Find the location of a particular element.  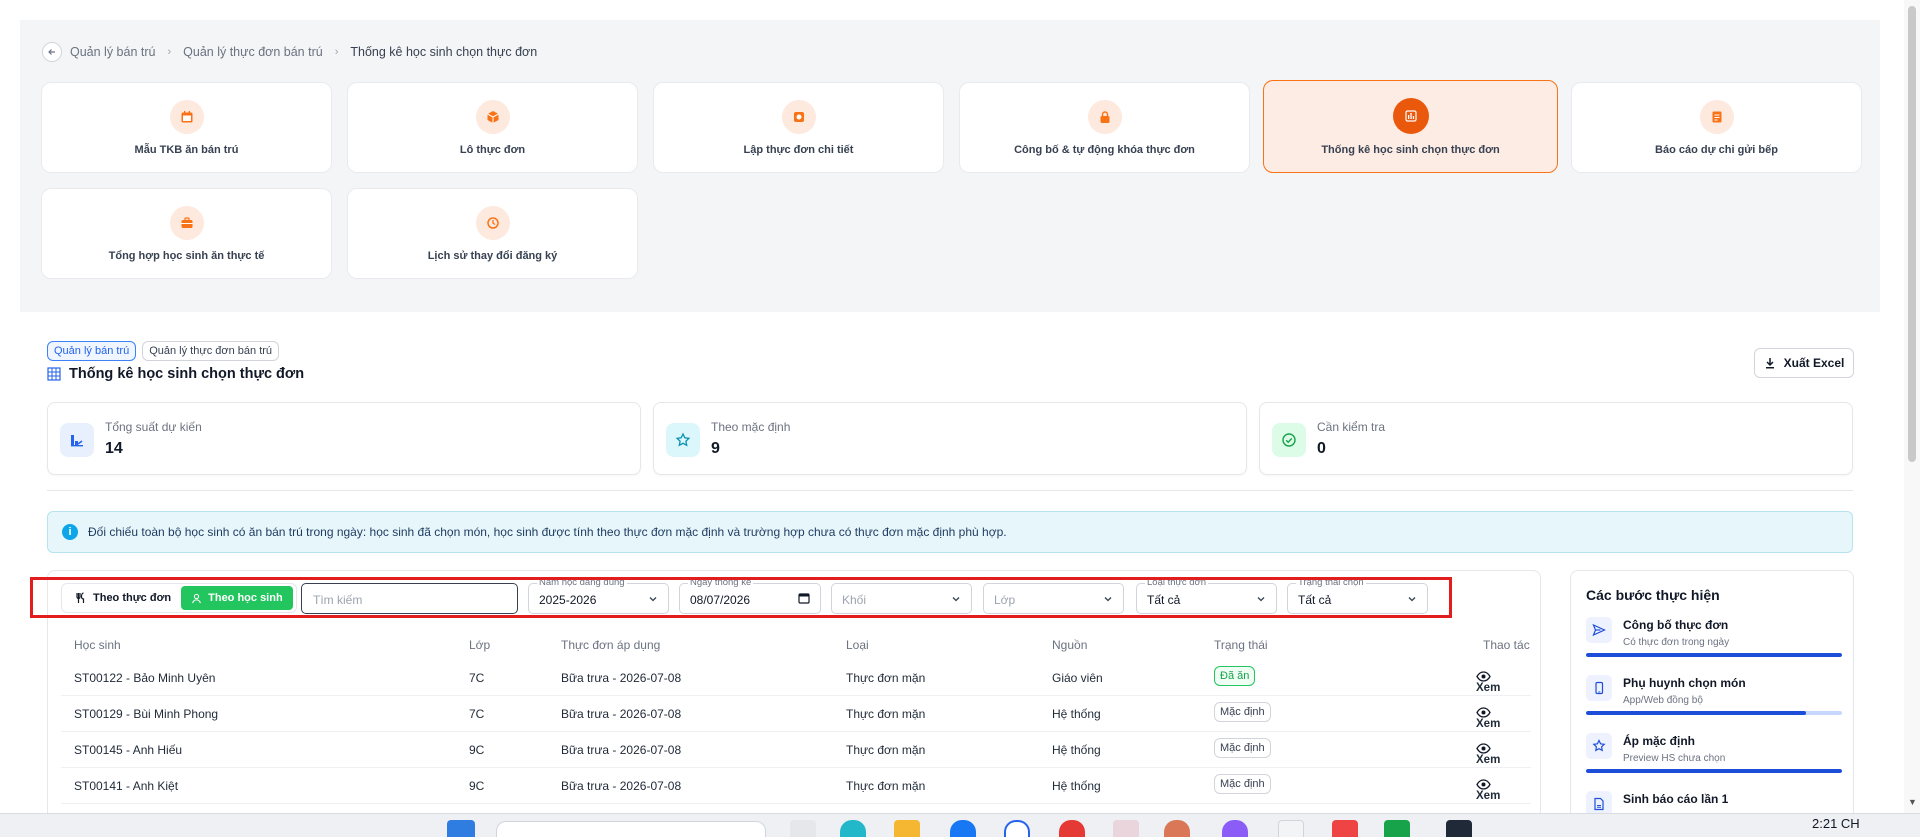

module-label: Lập thực đơn chi tiết is located at coordinates (798, 149).